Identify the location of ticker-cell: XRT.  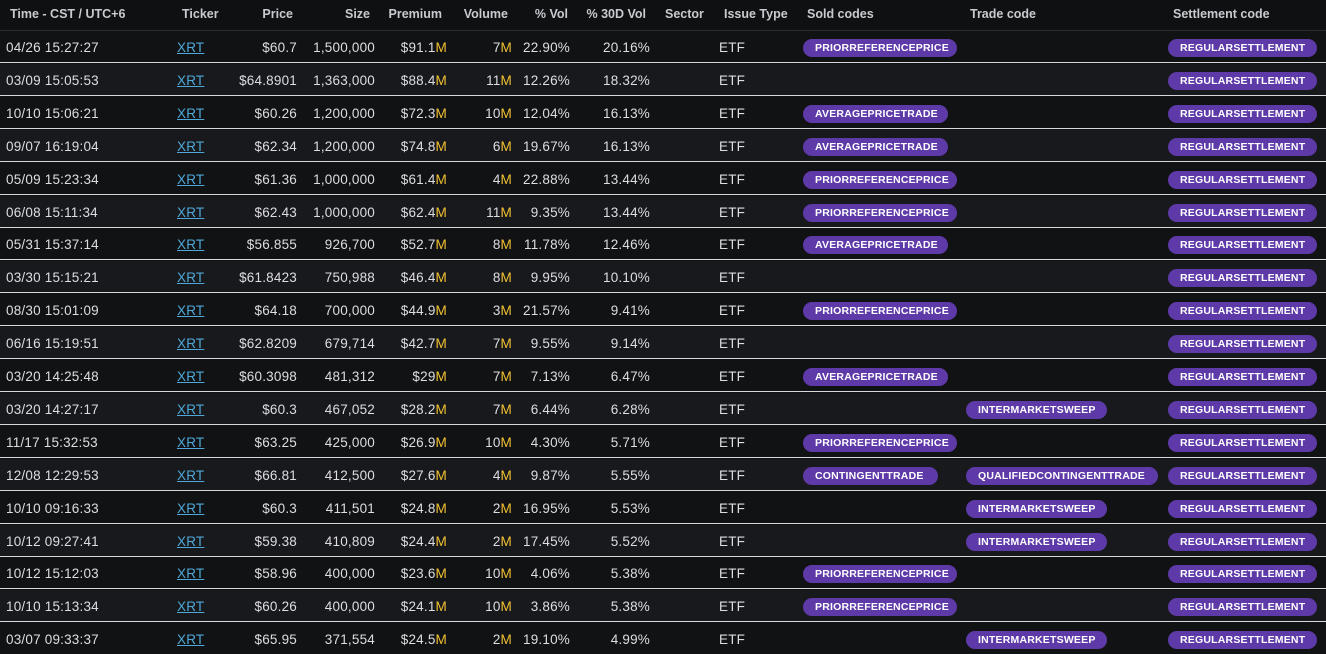
(190, 343).